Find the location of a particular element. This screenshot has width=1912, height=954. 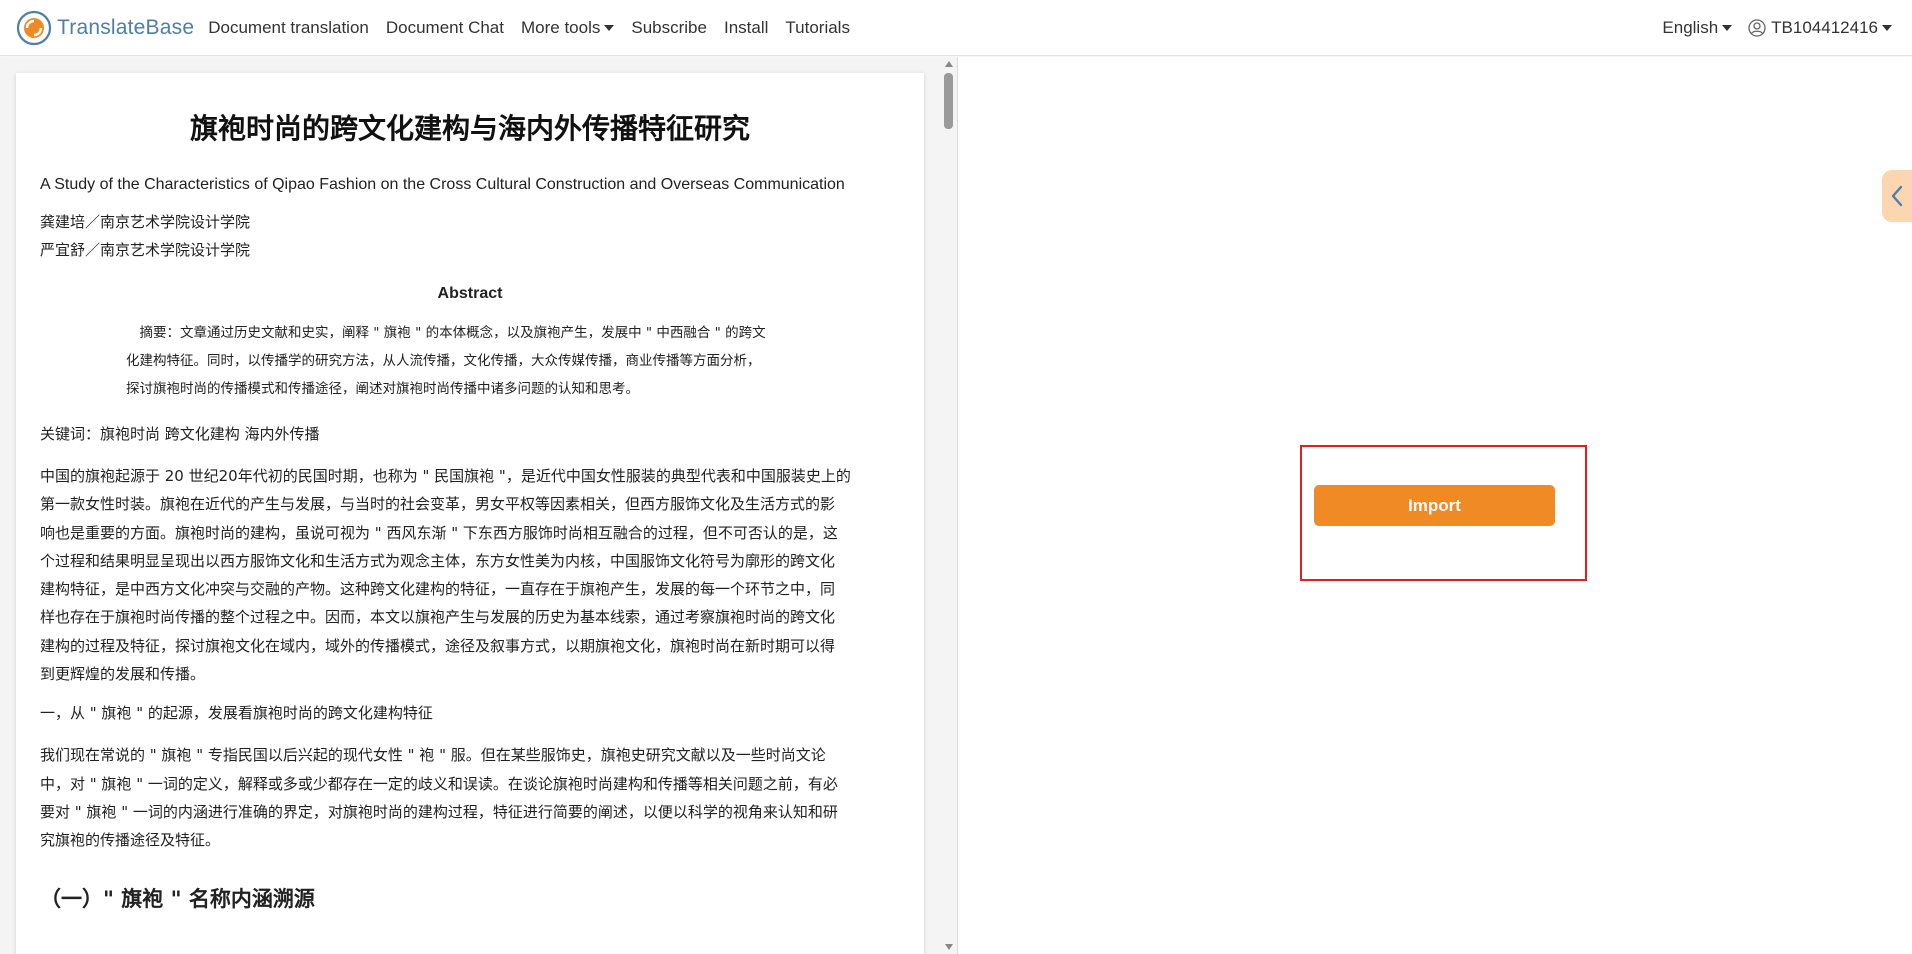

author-line: 严宜舒／南京艺术学院设计学院 is located at coordinates (145, 250).